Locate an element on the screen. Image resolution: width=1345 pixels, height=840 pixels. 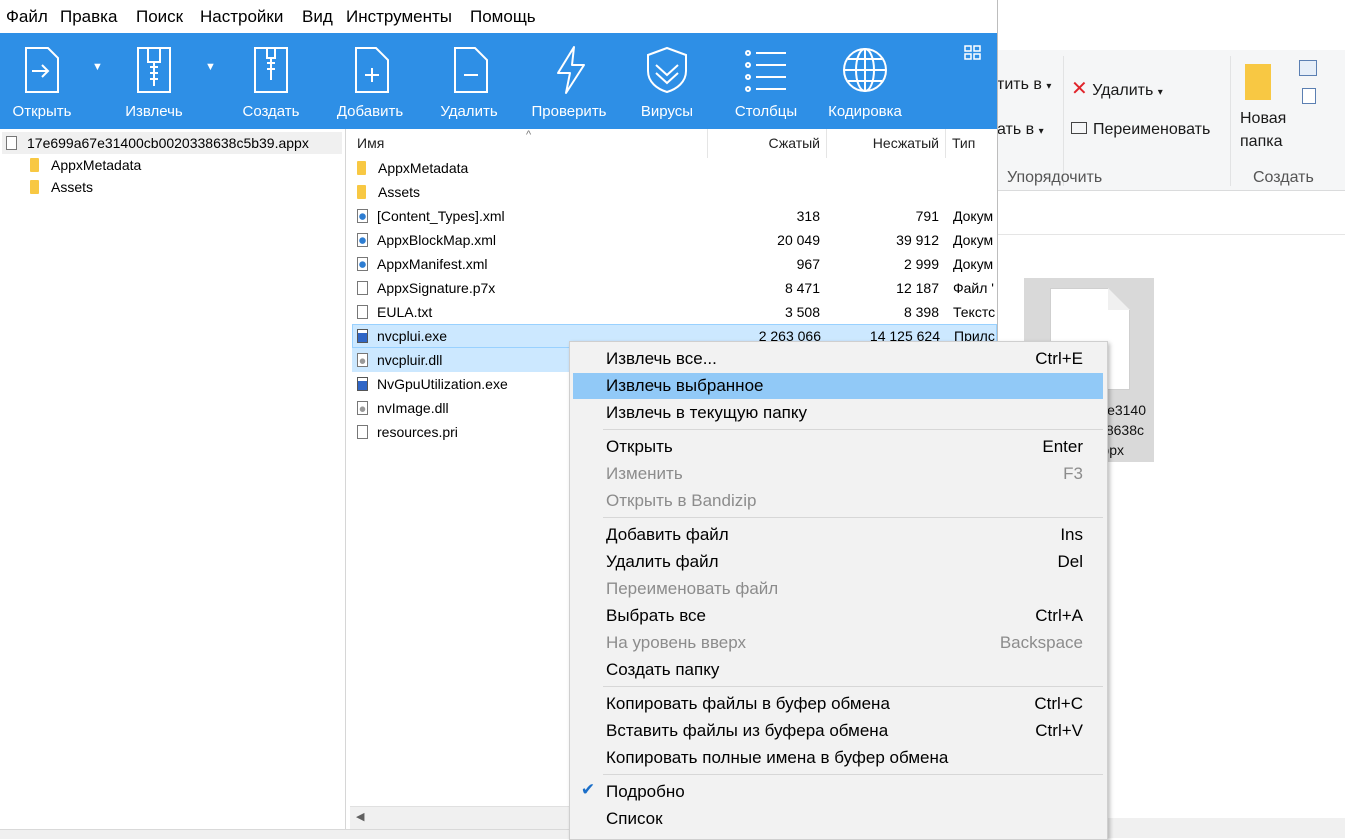
list-row: AppxManifest.xml 967 2 999 Докум is located at coordinates (674, 264).